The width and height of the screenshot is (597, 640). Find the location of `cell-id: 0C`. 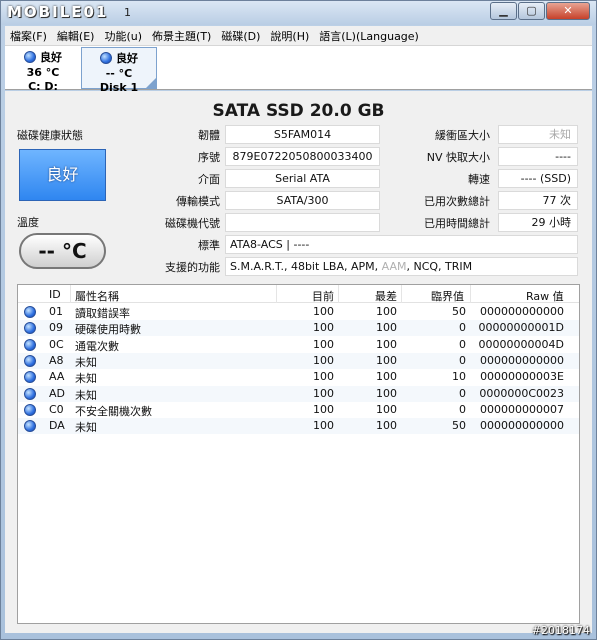

cell-id: 0C is located at coordinates (56, 344).